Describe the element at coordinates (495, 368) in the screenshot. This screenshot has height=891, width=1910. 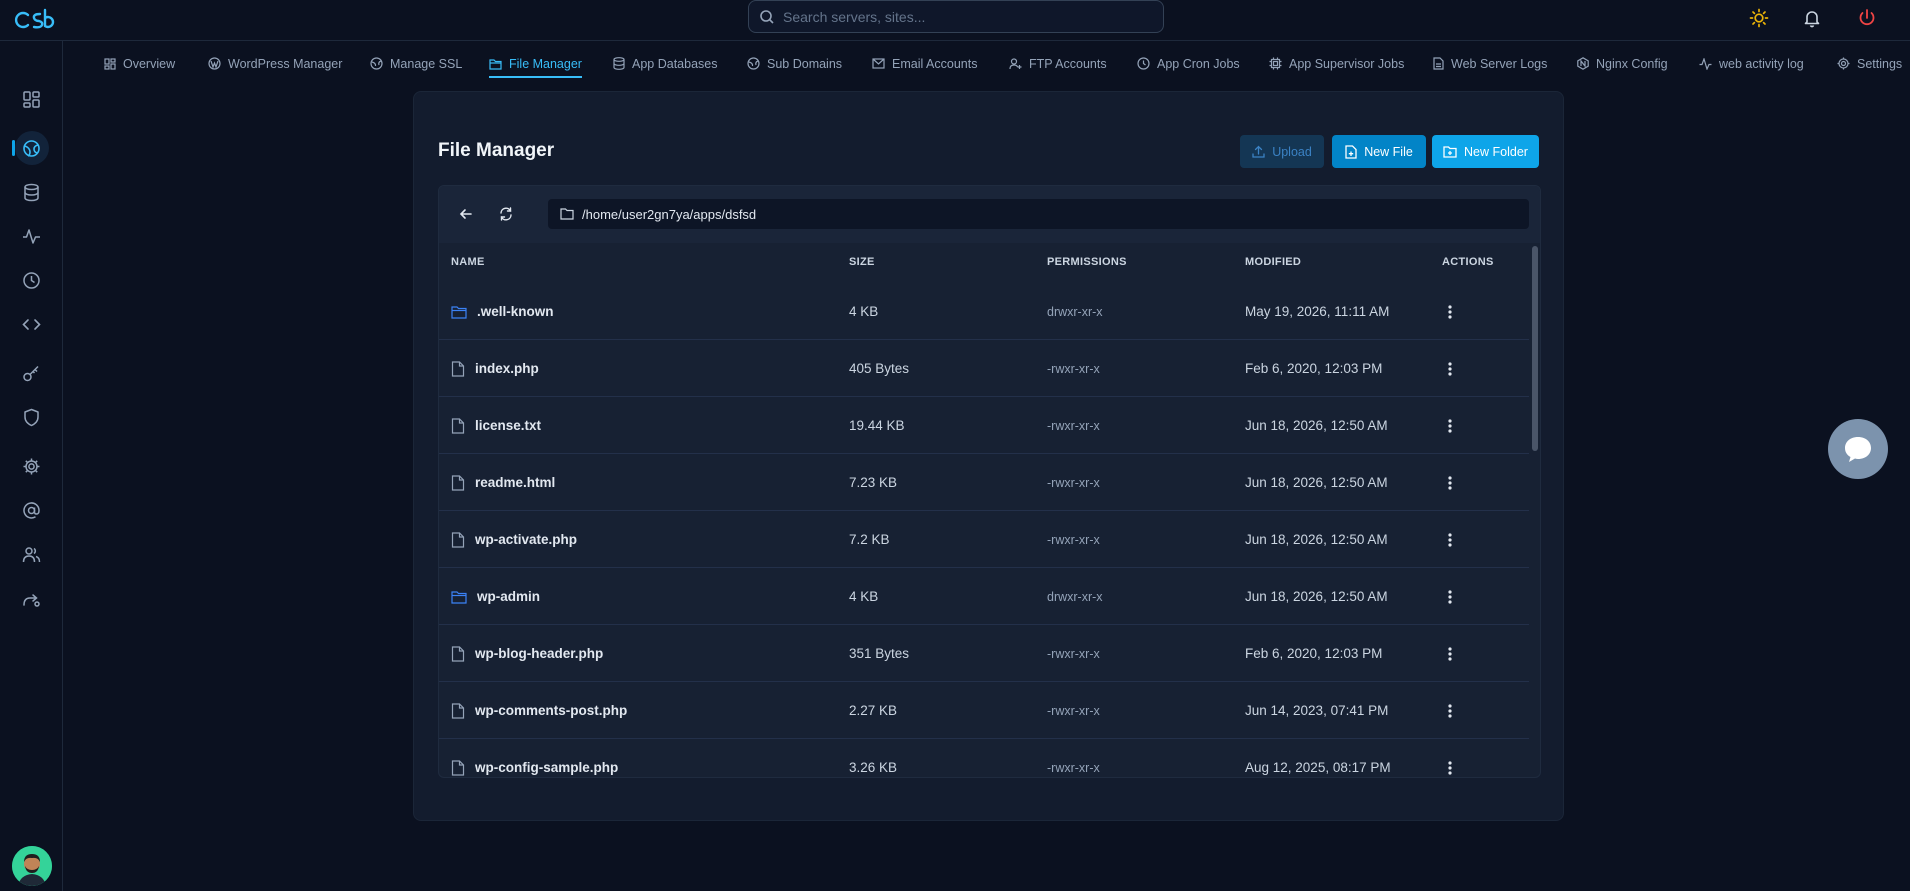
I see `file-name-cell: index.php` at that location.